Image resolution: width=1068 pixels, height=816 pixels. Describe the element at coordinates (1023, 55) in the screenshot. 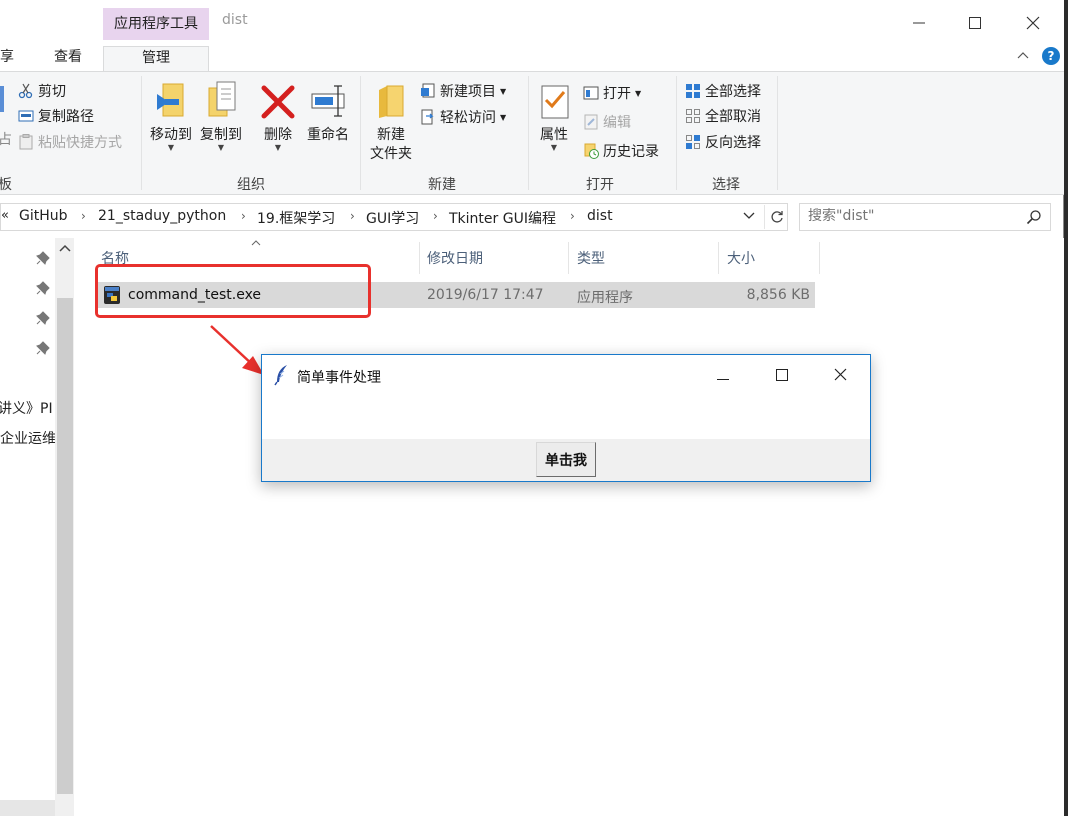

I see `ribbon-collapse-icon` at that location.